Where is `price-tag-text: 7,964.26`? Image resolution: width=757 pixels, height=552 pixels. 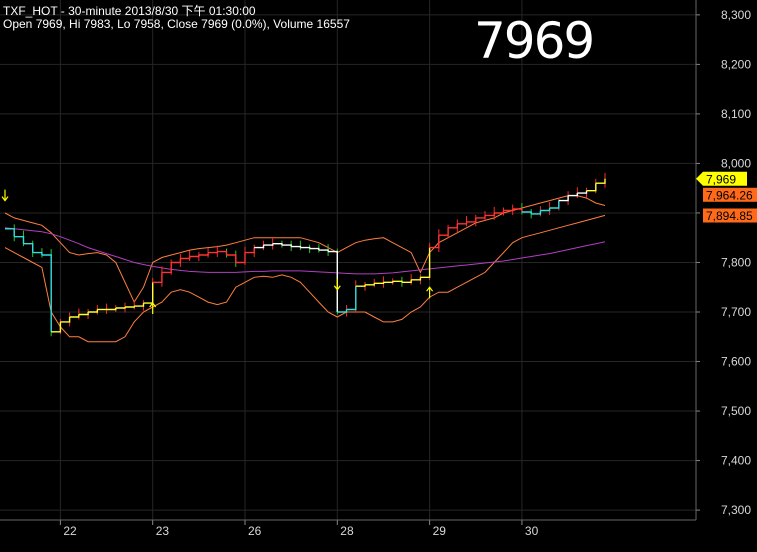 price-tag-text: 7,964.26 is located at coordinates (729, 195).